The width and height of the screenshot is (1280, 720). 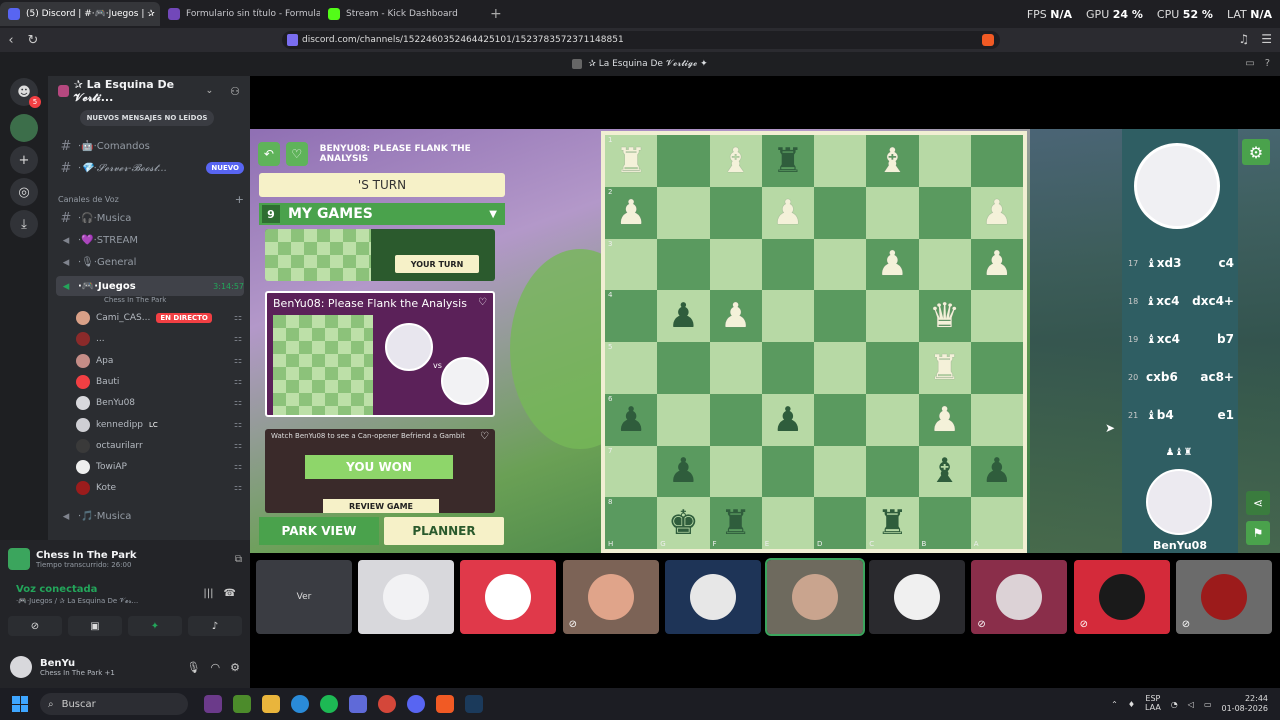 What do you see at coordinates (1153, 703) in the screenshot?
I see `language-indicator: ESP LAA` at bounding box center [1153, 703].